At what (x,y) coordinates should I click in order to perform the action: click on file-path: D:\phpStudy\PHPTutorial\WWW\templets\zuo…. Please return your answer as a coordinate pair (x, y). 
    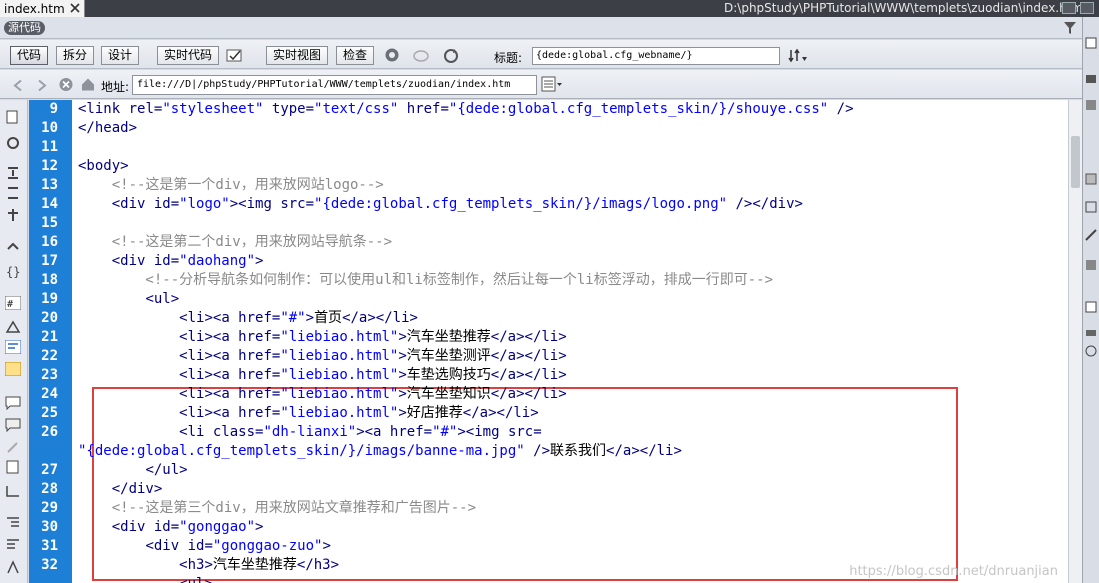
    Looking at the image, I should click on (904, 8).